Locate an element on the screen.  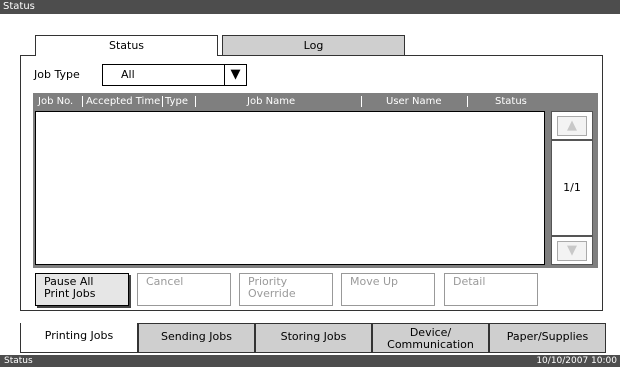
detail-button: Detail is located at coordinates (491, 289).